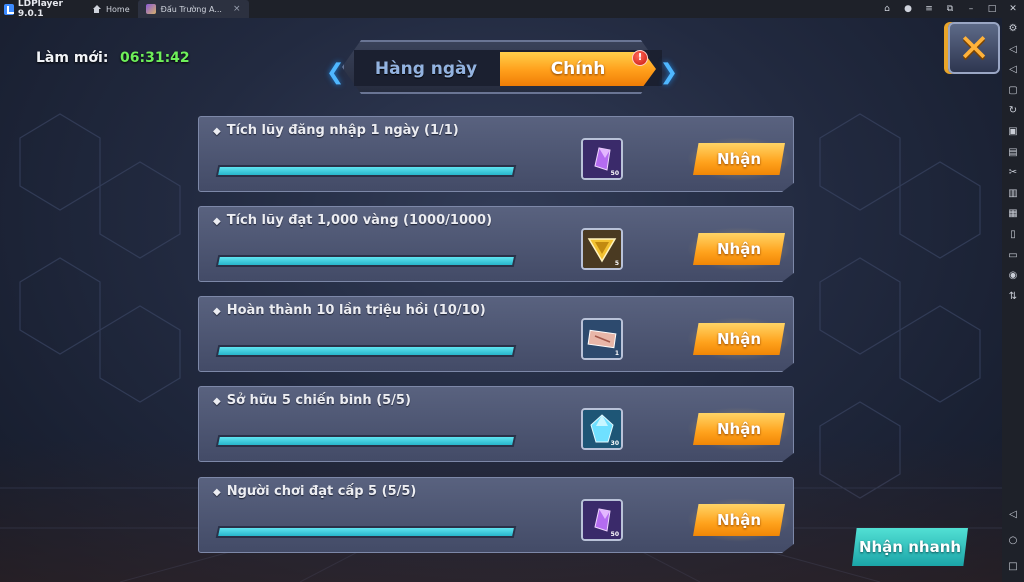 This screenshot has height=582, width=1024. I want to click on quest-tab-switcher: ❮ ❯ Hàng ngày Chính !, so click(502, 67).